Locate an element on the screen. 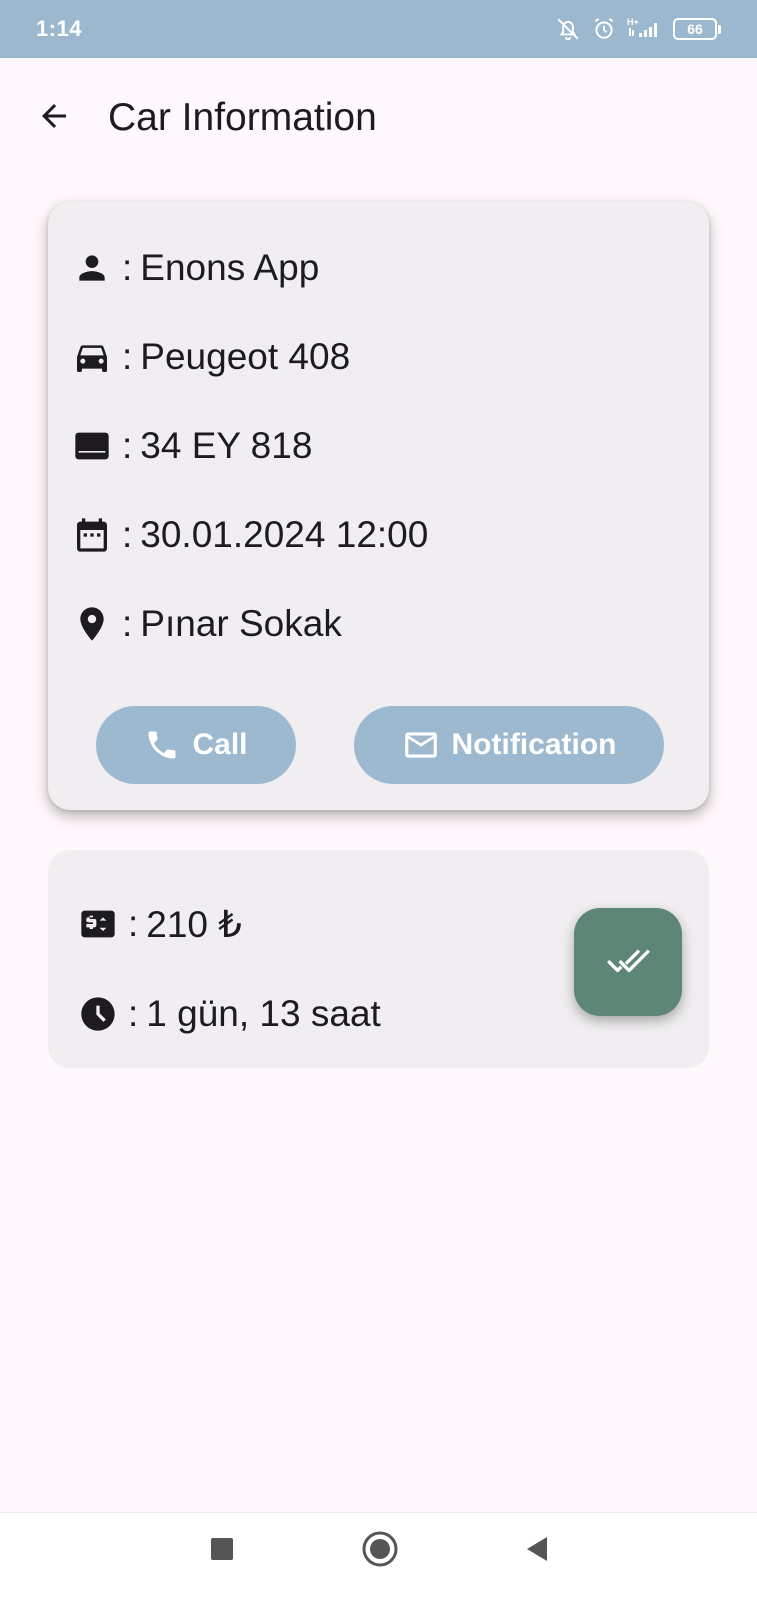 Image resolution: width=757 pixels, height=1600 pixels. back-triangle-icon is located at coordinates (536, 1551).